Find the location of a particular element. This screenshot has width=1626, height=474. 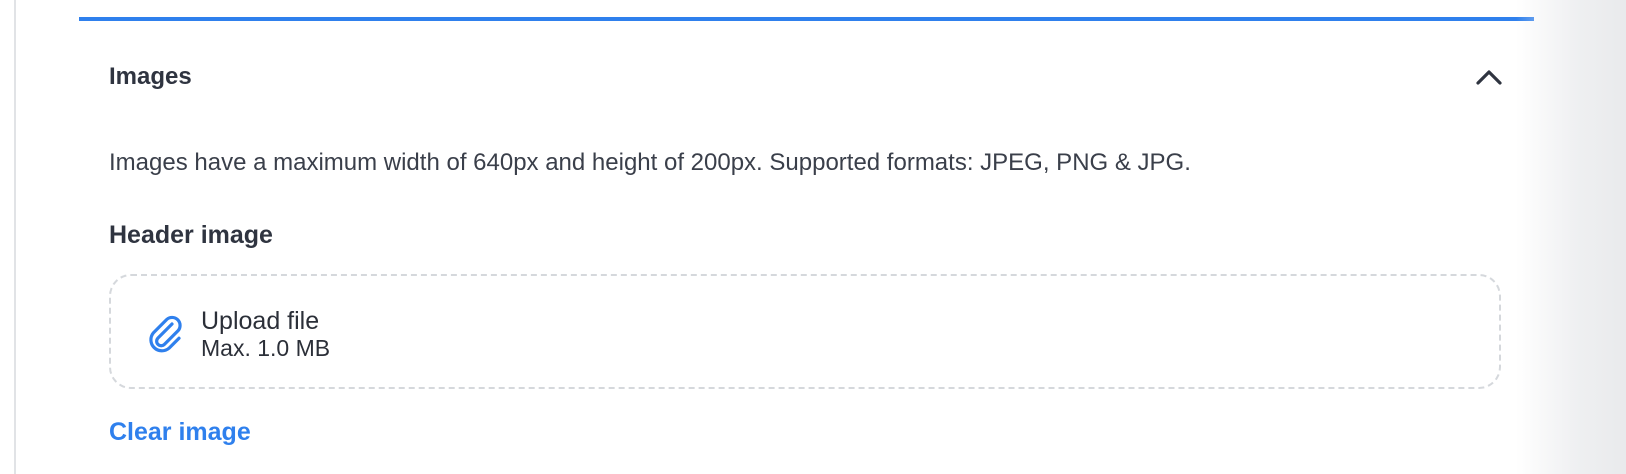

upload-text: Upload file Max. 1.0 MB is located at coordinates (265, 335).